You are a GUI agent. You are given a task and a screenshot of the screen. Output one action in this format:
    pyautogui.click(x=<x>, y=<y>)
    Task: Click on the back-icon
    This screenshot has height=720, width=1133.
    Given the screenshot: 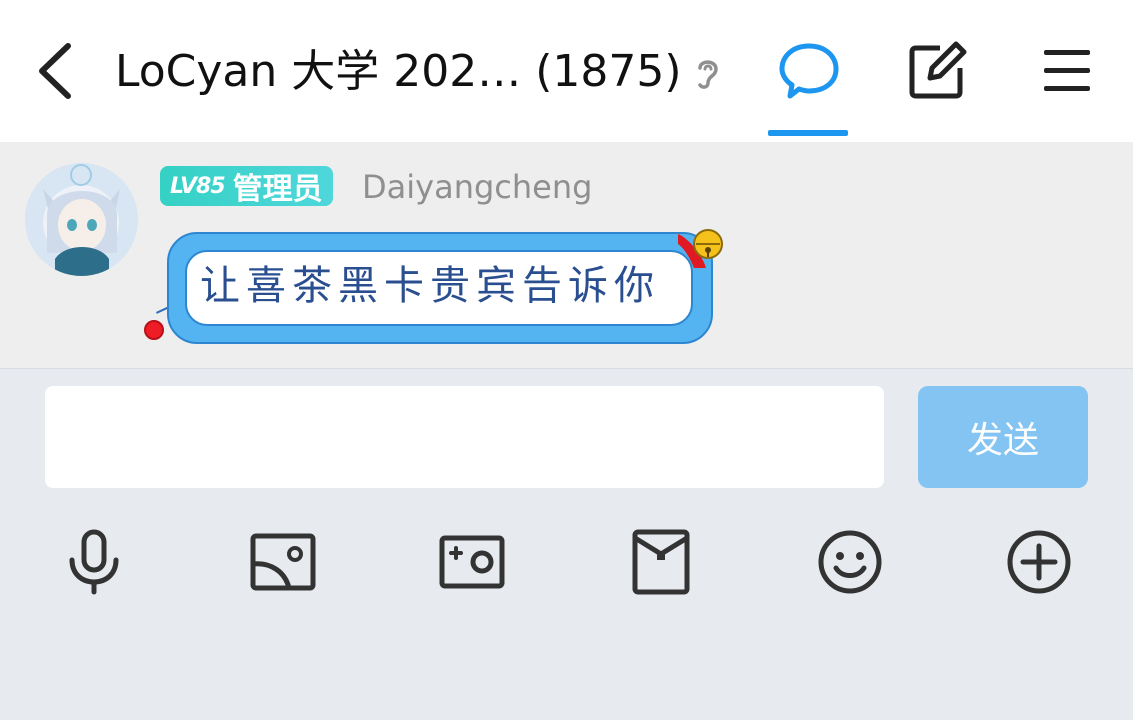 What is the action you would take?
    pyautogui.click(x=55, y=71)
    